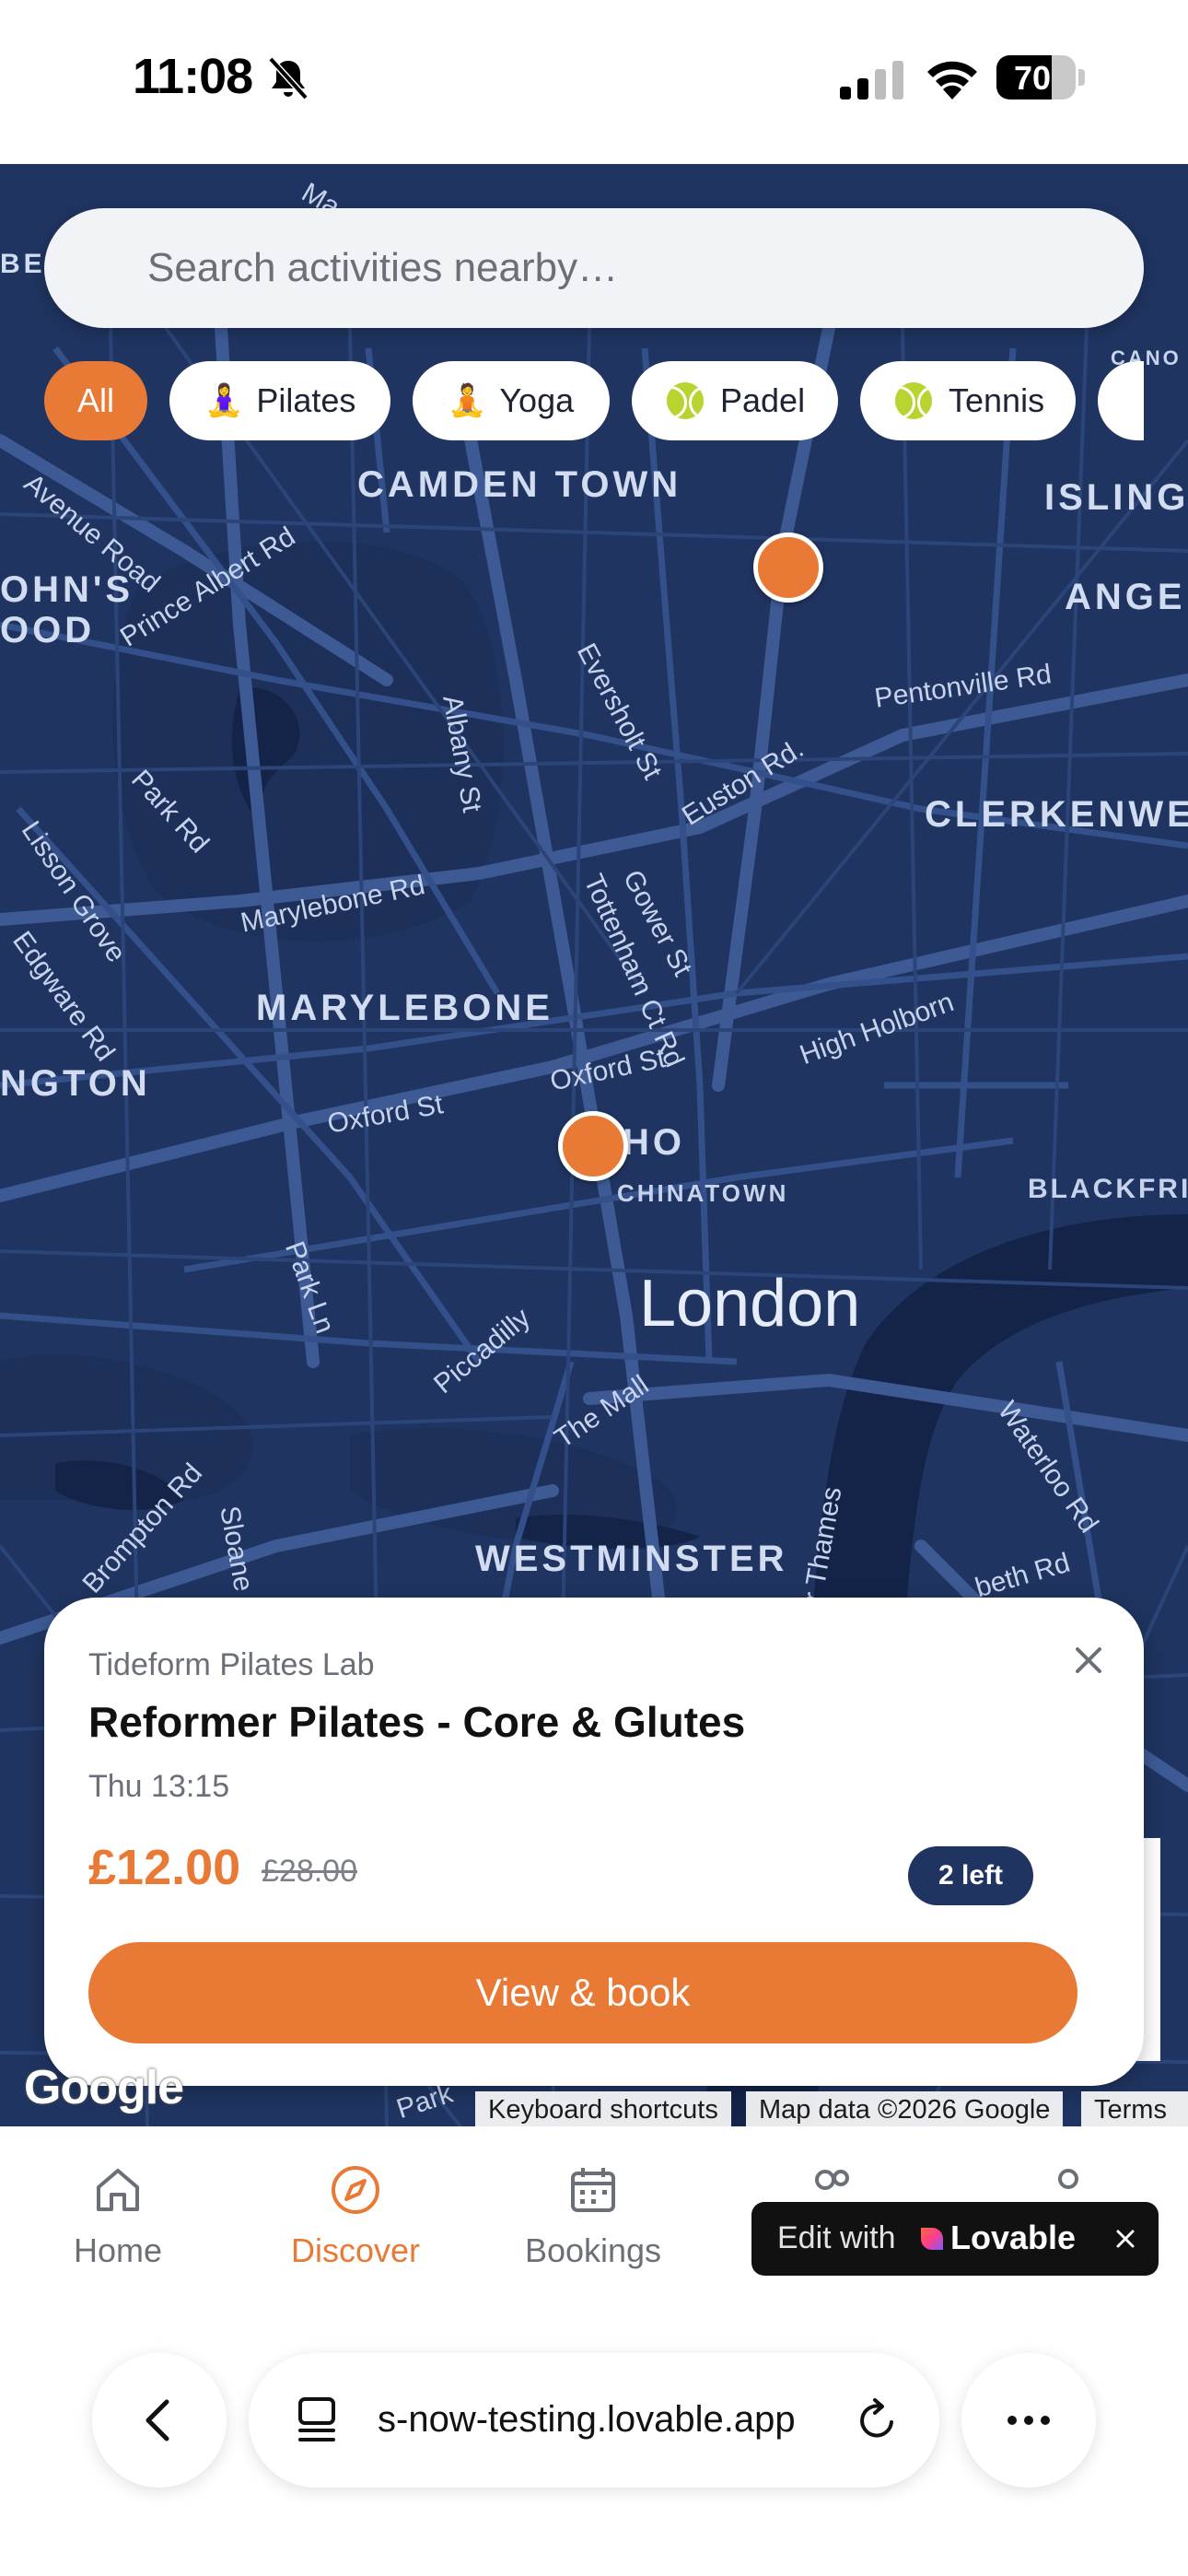 The image size is (1188, 2576). I want to click on map-label-marylebone: MARYLEBONE, so click(404, 1008).